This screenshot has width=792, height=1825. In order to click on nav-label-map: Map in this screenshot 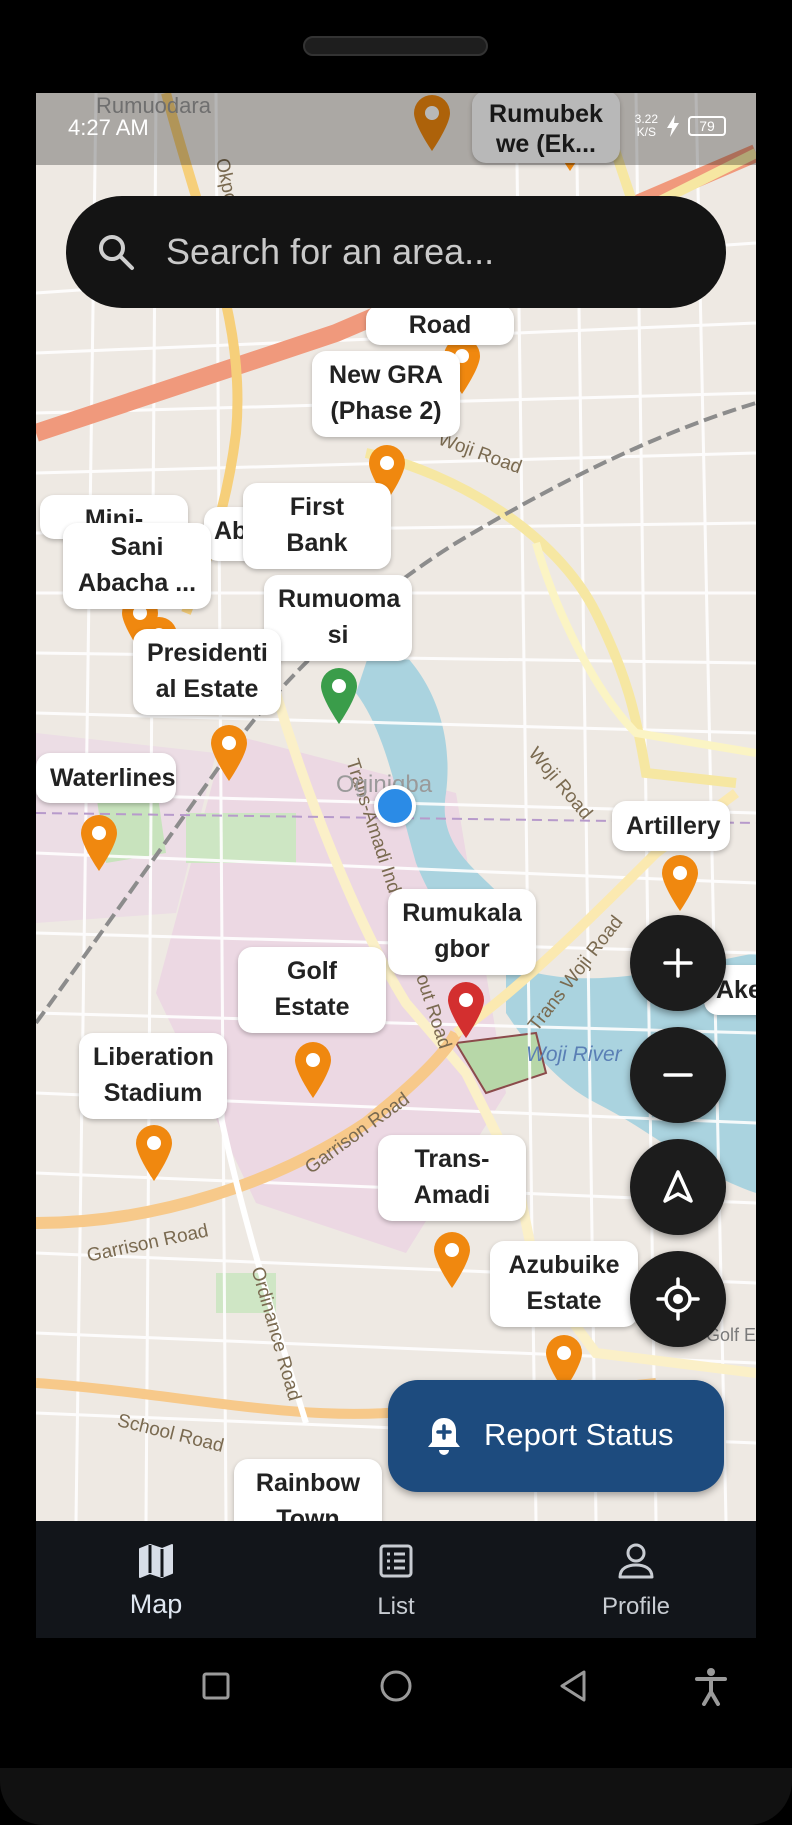, I will do `click(156, 1604)`.